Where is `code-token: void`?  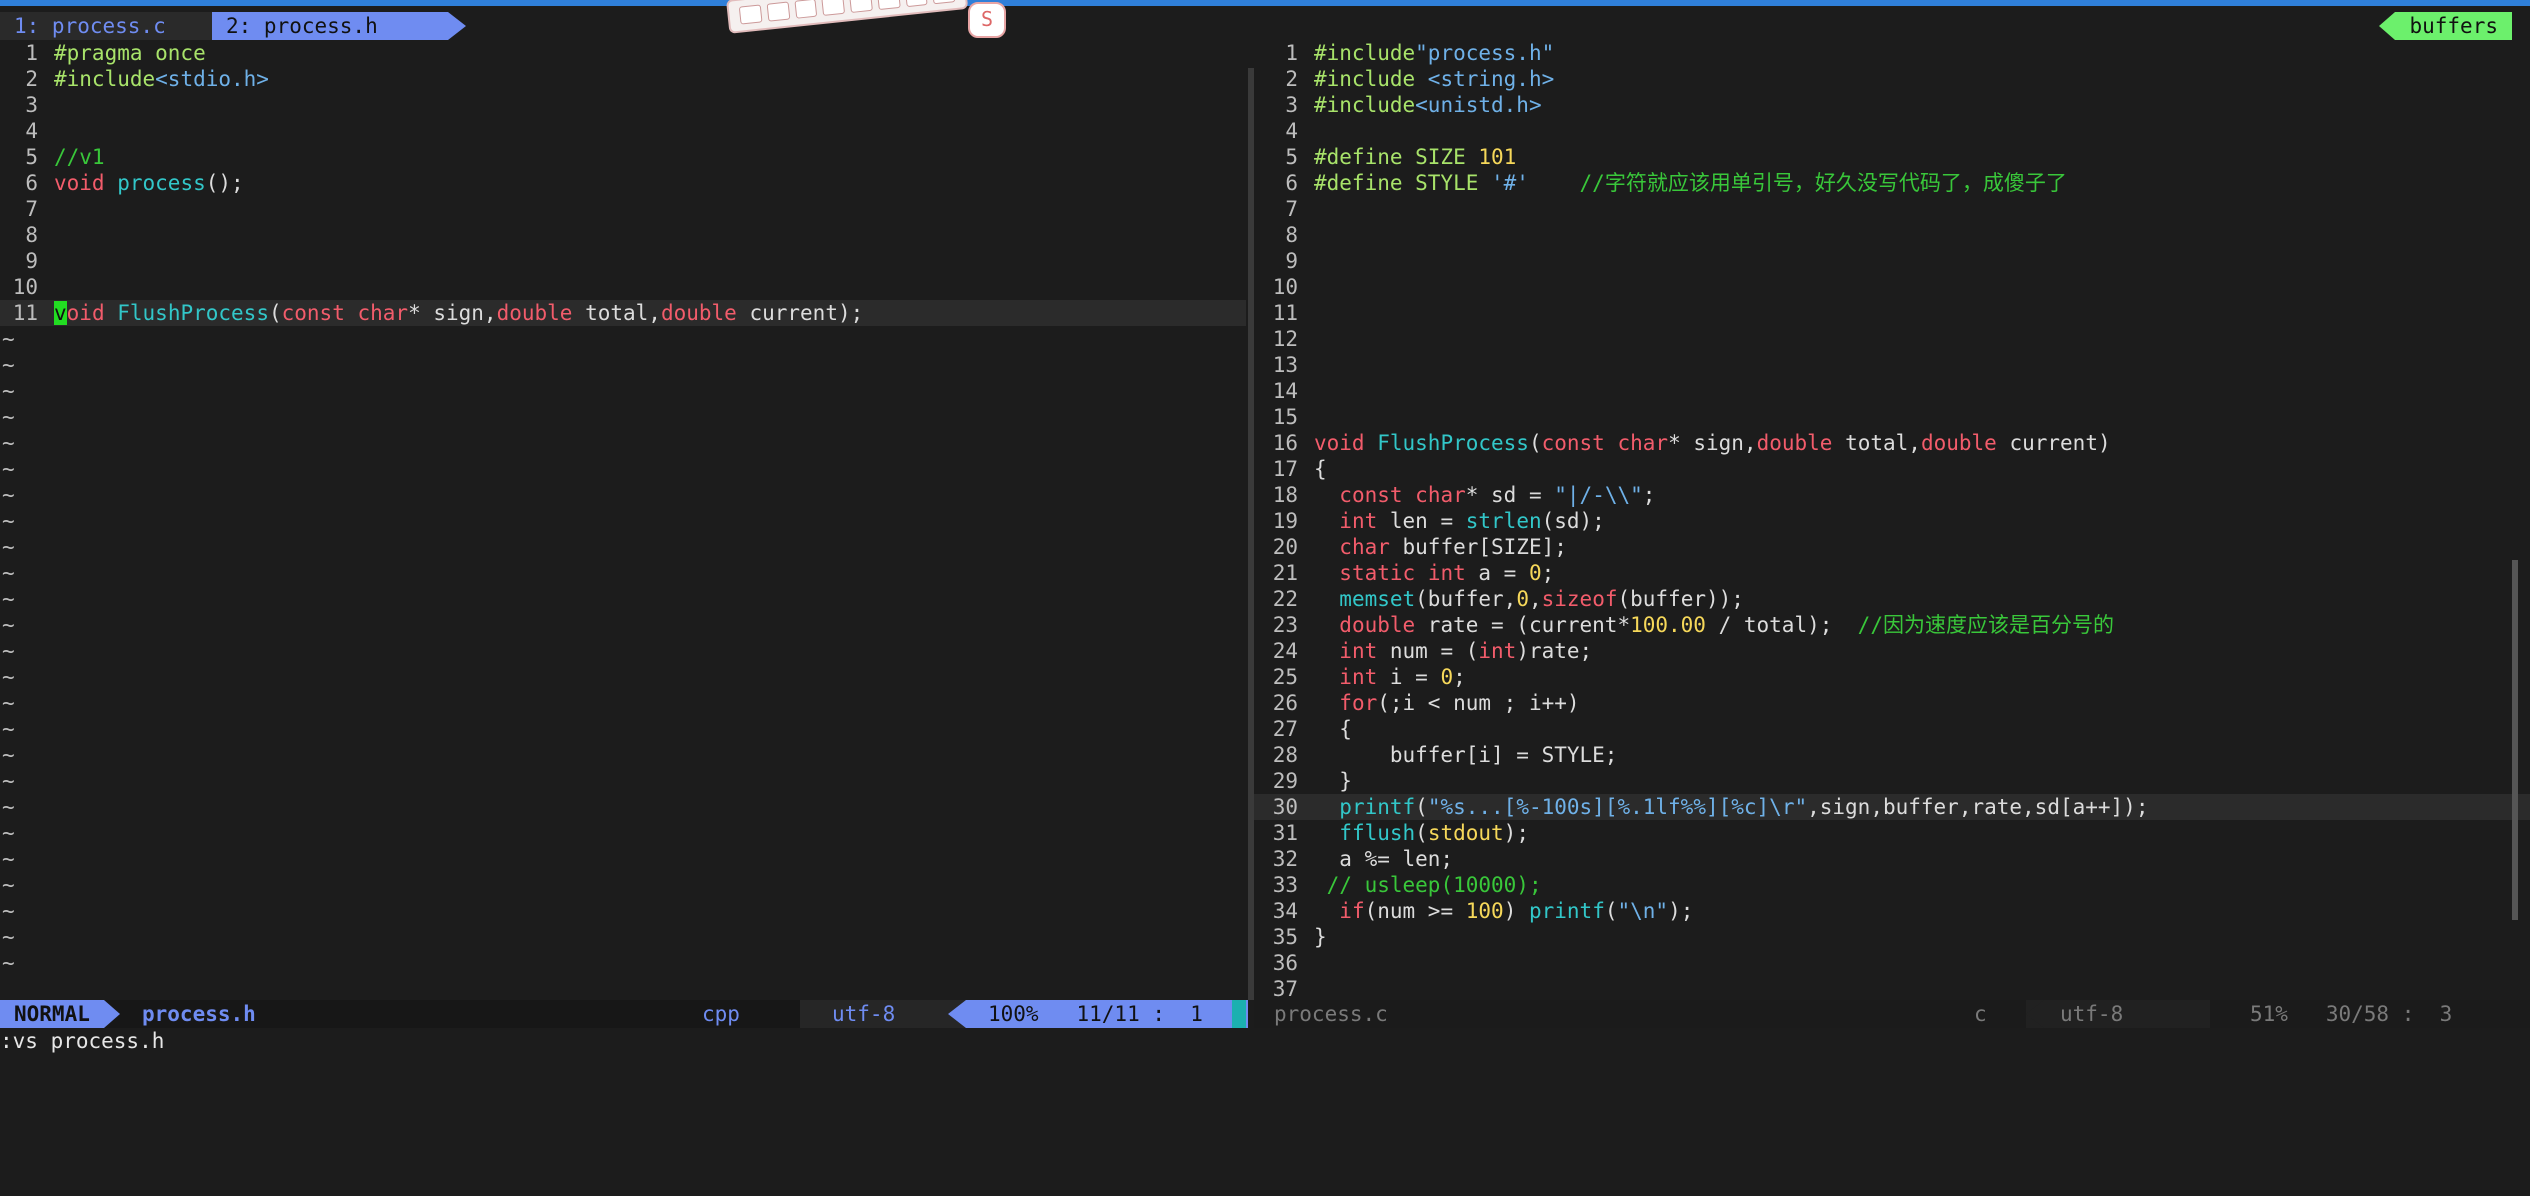 code-token: void is located at coordinates (79, 183).